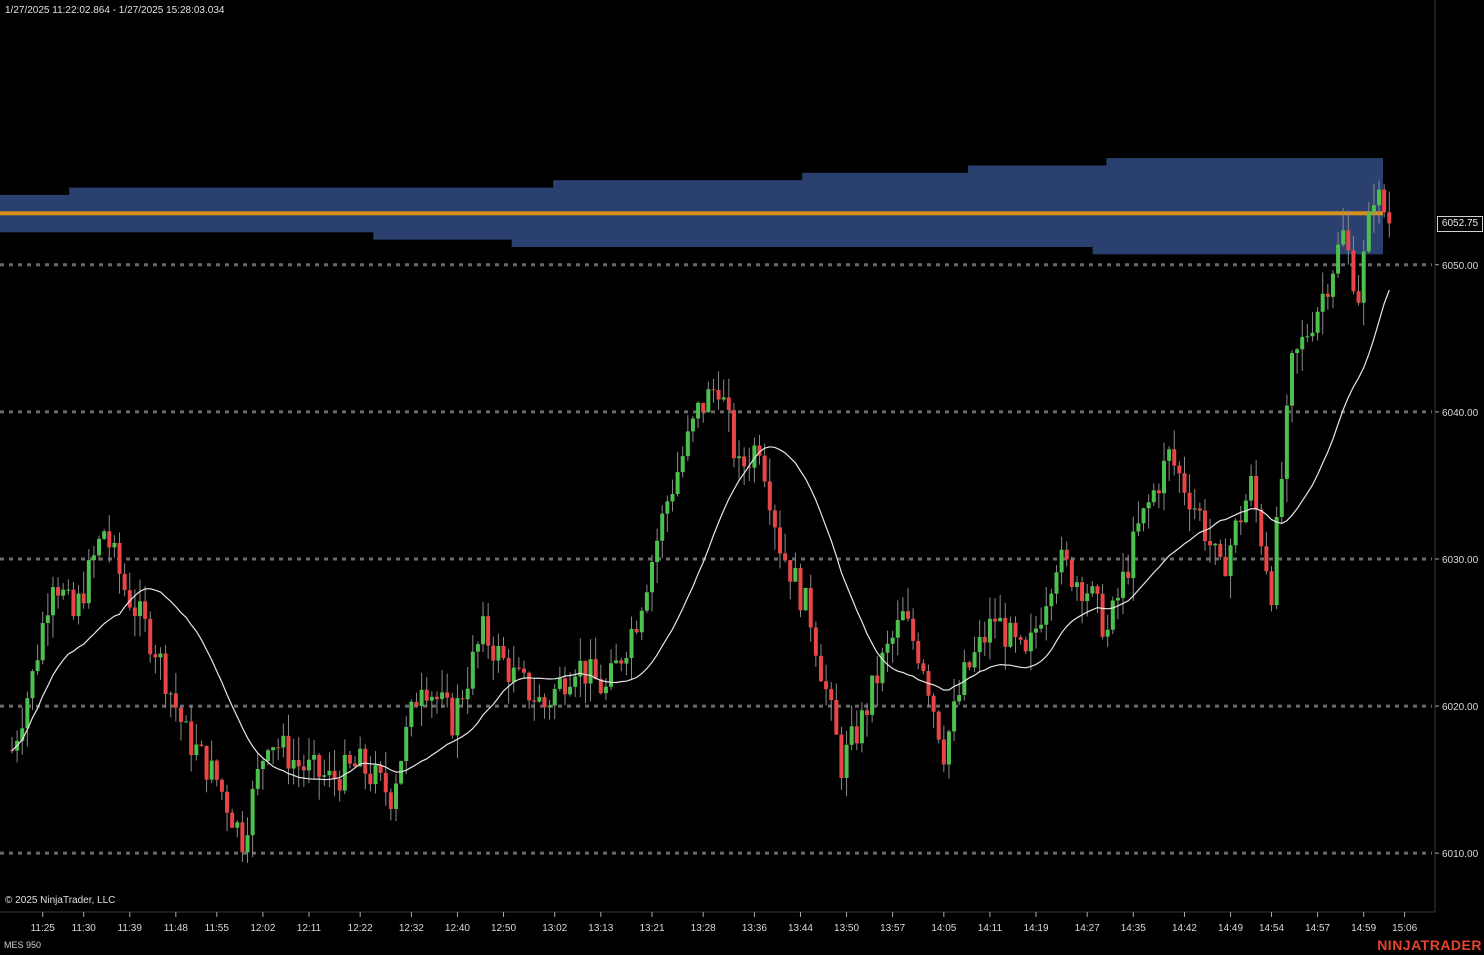 The width and height of the screenshot is (1484, 955). I want to click on instrument-label: MES 950, so click(23, 945).